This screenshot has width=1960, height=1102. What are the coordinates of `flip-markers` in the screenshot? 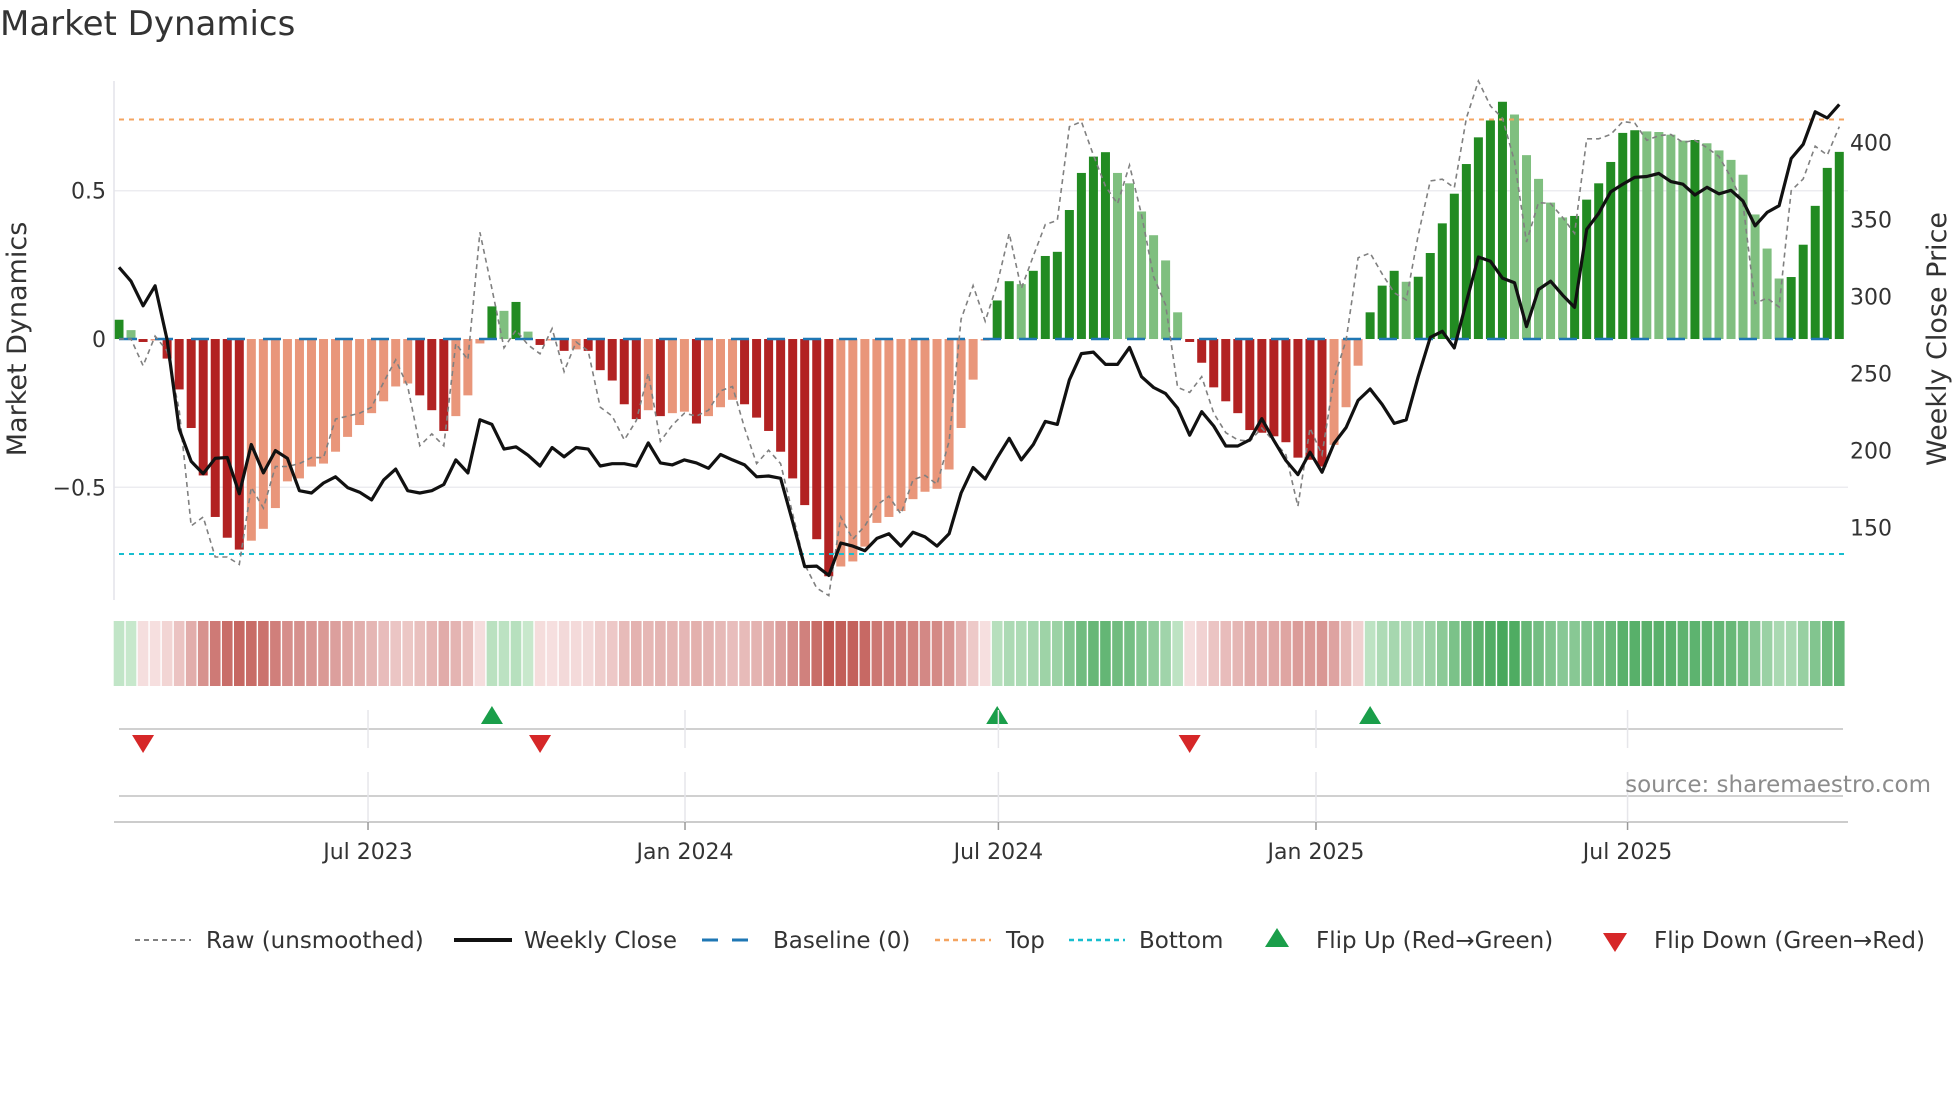 It's located at (981, 751).